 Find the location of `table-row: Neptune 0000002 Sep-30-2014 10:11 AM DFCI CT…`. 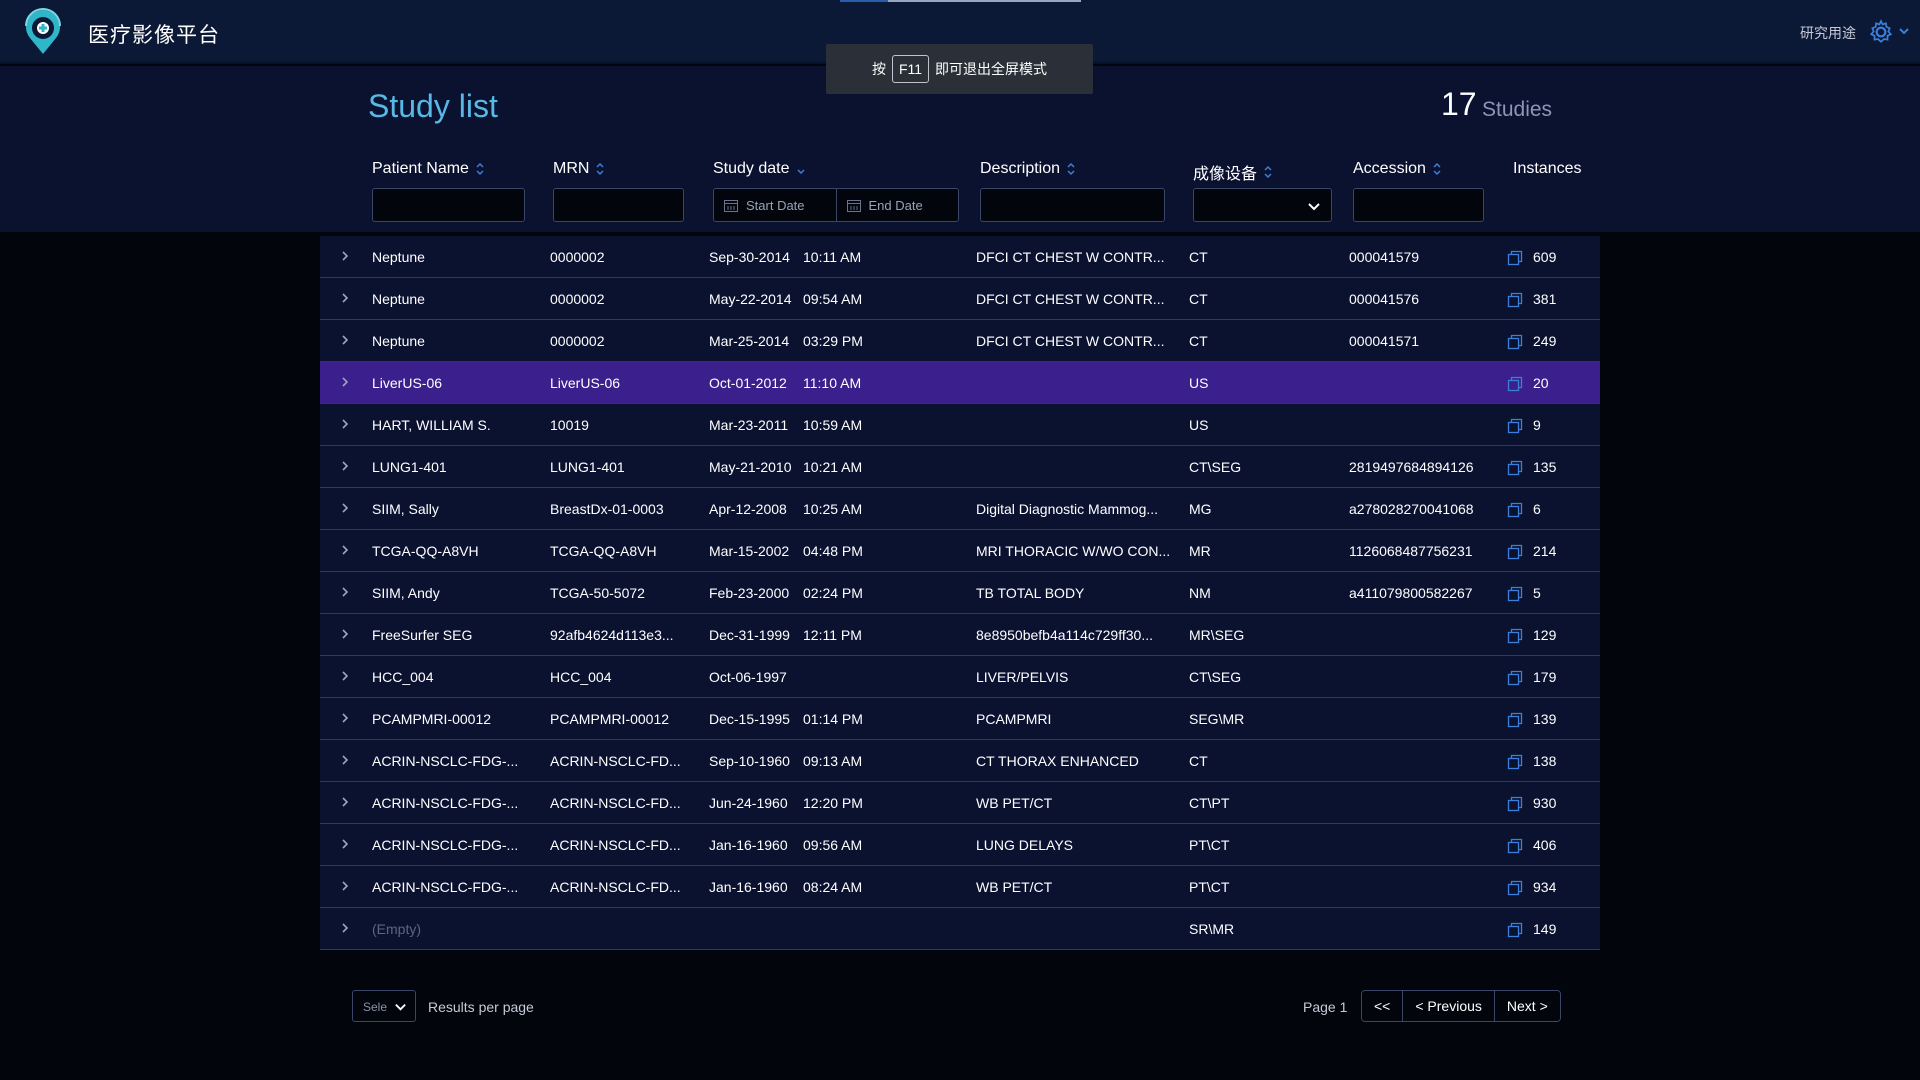

table-row: Neptune 0000002 Sep-30-2014 10:11 AM DFCI CT… is located at coordinates (960, 257).